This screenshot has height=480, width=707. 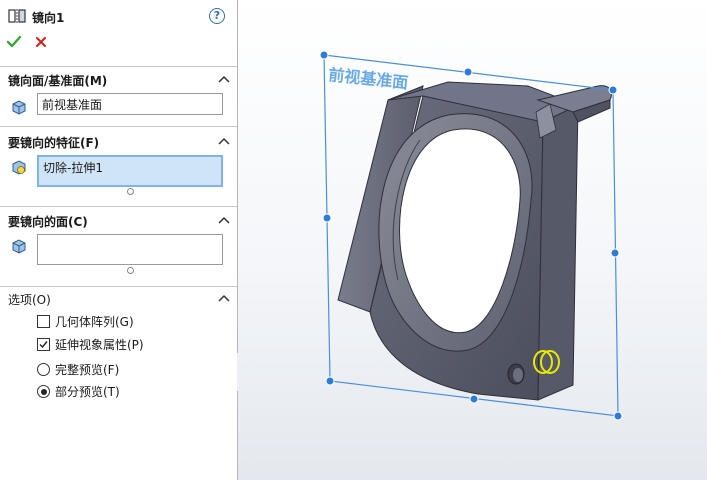 I want to click on plane-label: 前视基准面, so click(x=369, y=78).